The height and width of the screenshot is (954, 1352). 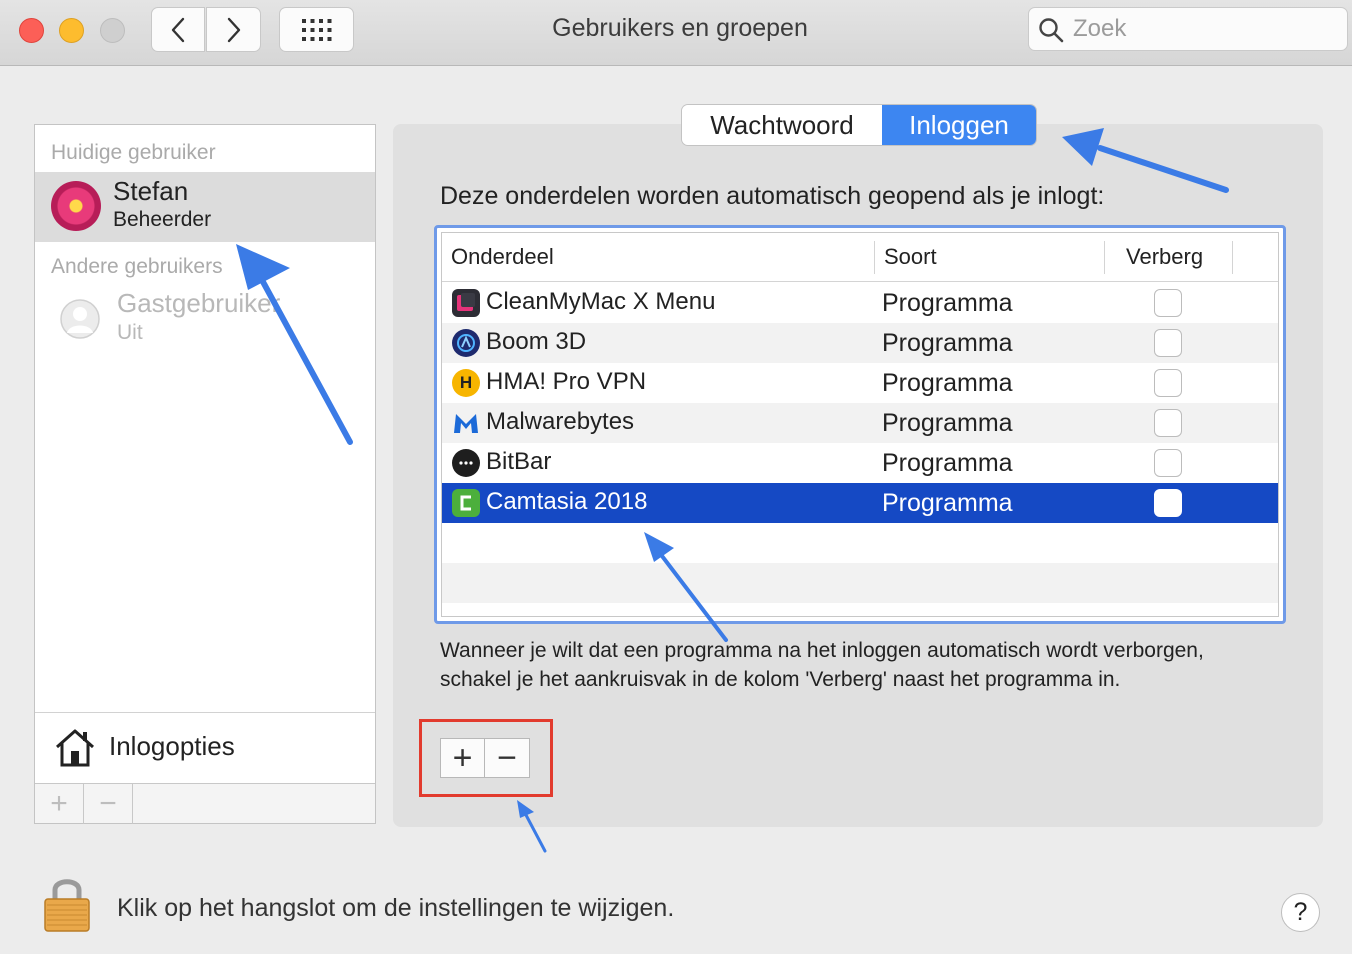 I want to click on table-row-selected: Camtasia 2018 Programma, so click(x=860, y=503).